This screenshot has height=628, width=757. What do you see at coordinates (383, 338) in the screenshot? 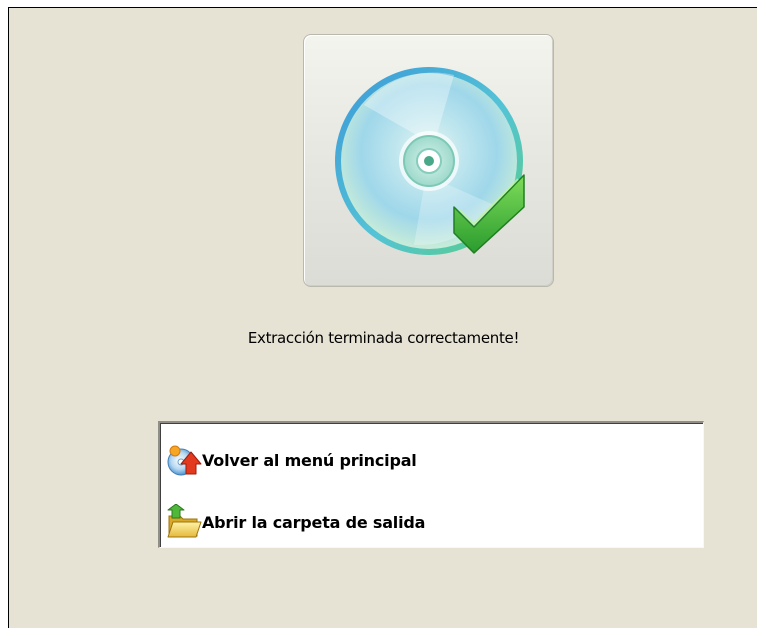
I see `status-message: Extracción terminada correctamente!` at bounding box center [383, 338].